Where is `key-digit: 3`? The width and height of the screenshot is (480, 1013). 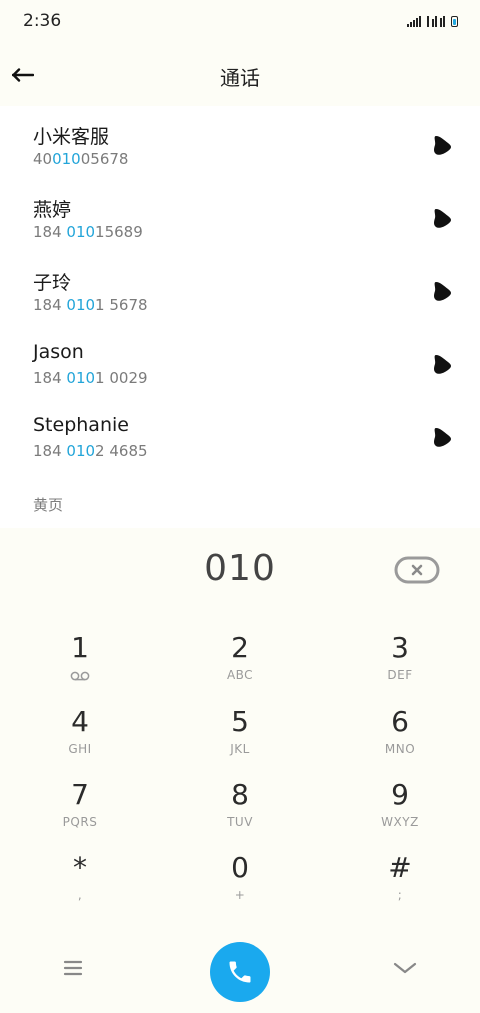 key-digit: 3 is located at coordinates (400, 647).